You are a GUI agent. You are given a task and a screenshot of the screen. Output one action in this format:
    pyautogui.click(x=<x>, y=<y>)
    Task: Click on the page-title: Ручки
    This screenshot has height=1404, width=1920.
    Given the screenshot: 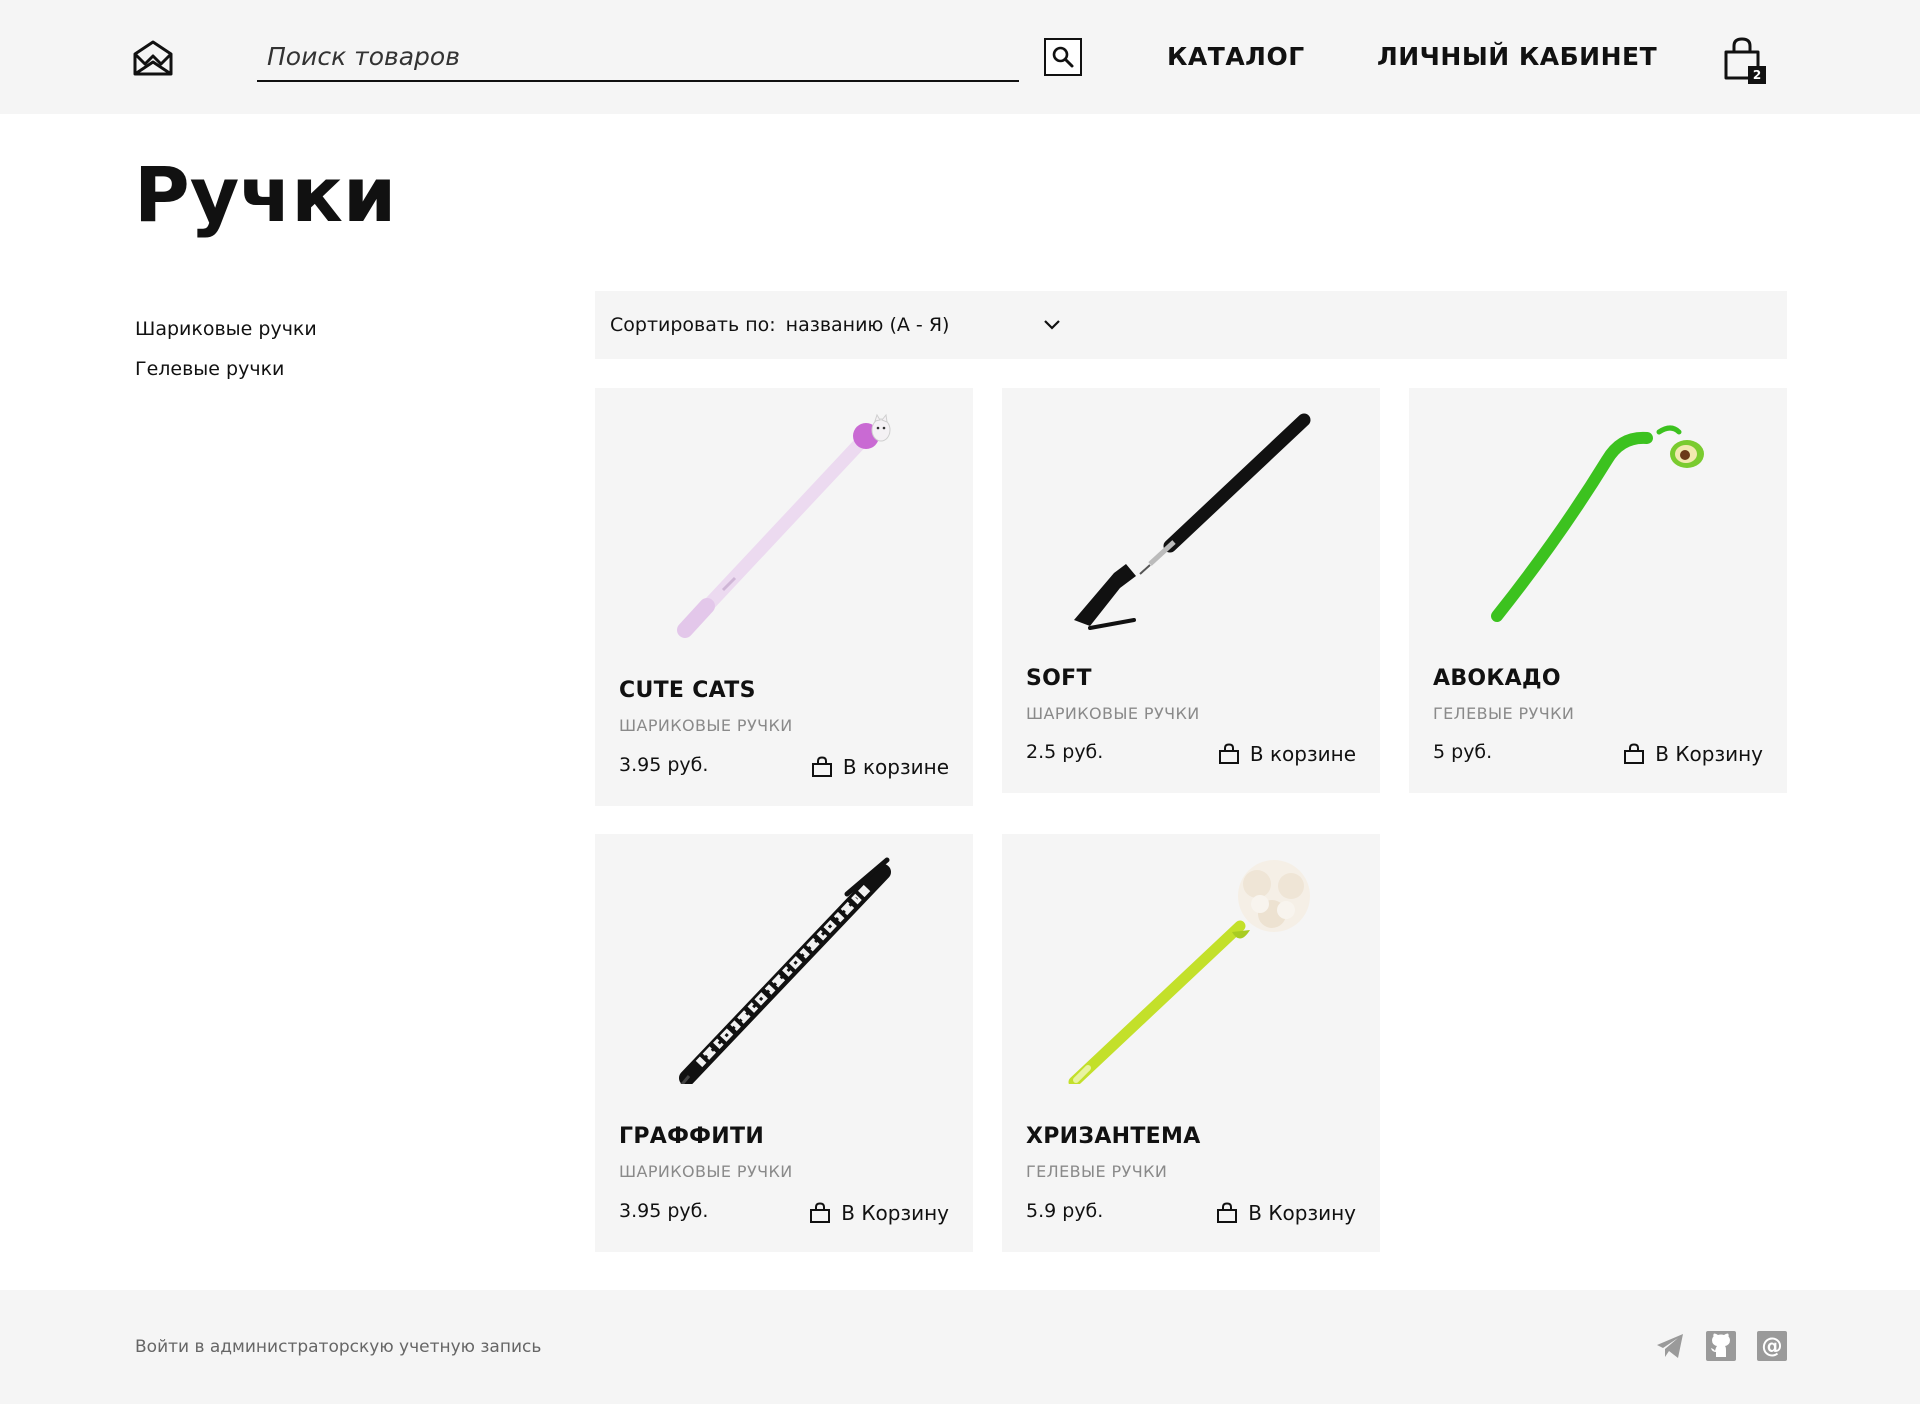 What is the action you would take?
    pyautogui.click(x=265, y=194)
    